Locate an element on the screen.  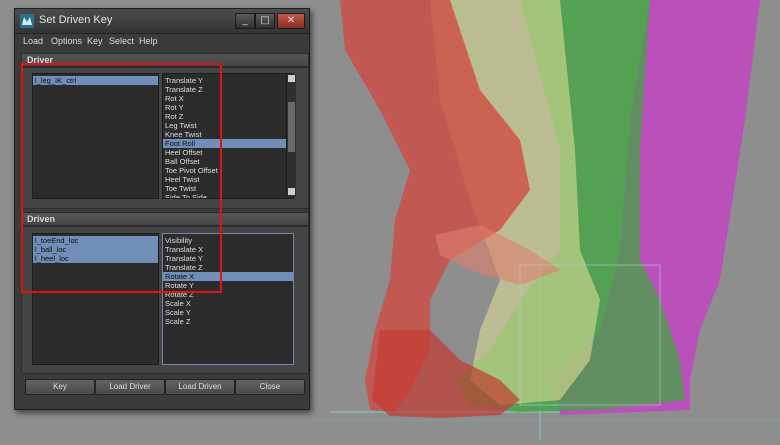
menu-options: Options is located at coordinates (66, 41).